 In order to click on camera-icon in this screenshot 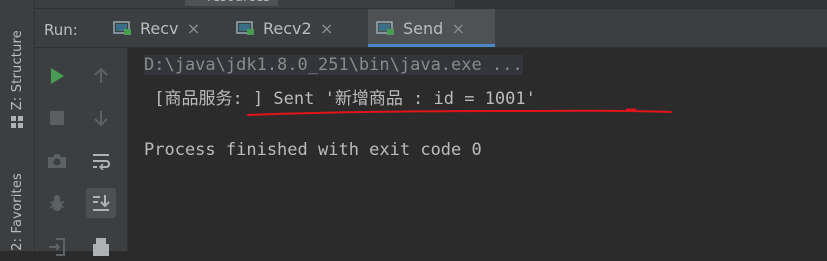, I will do `click(57, 161)`.